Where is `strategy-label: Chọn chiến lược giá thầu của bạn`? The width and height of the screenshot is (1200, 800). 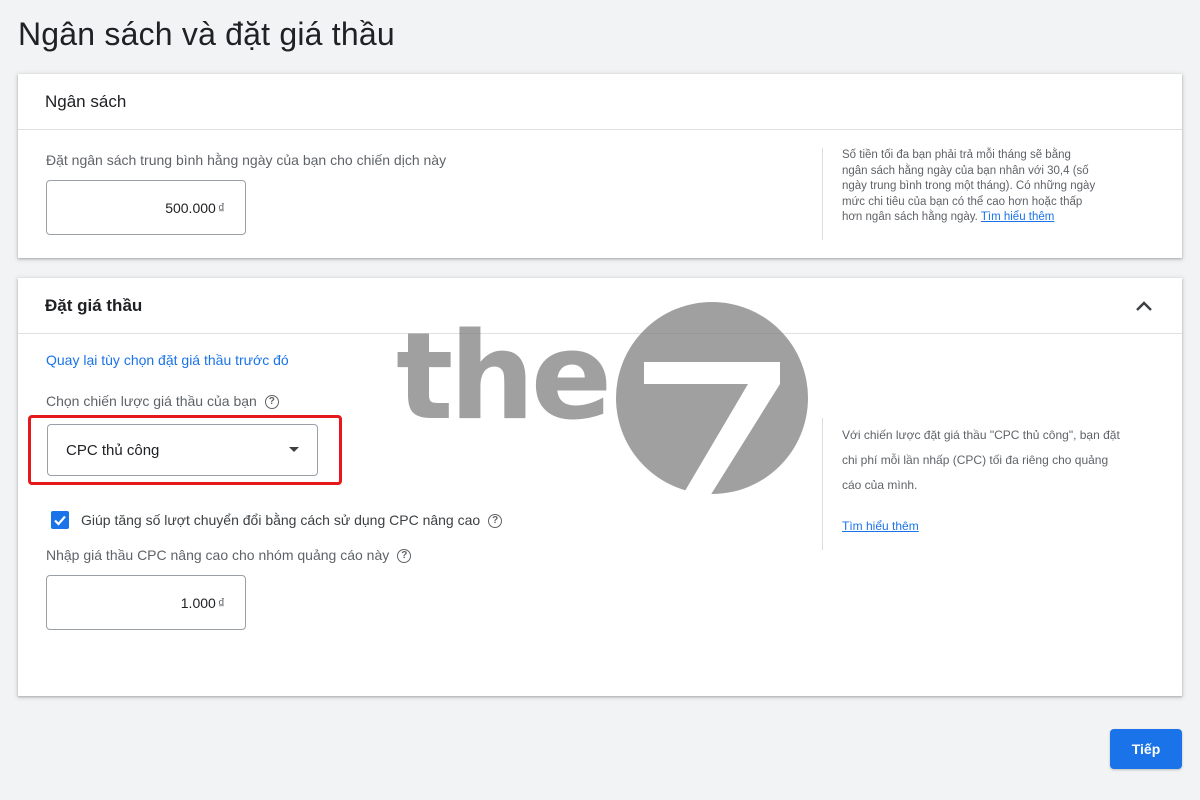 strategy-label: Chọn chiến lược giá thầu của bạn is located at coordinates (151, 401).